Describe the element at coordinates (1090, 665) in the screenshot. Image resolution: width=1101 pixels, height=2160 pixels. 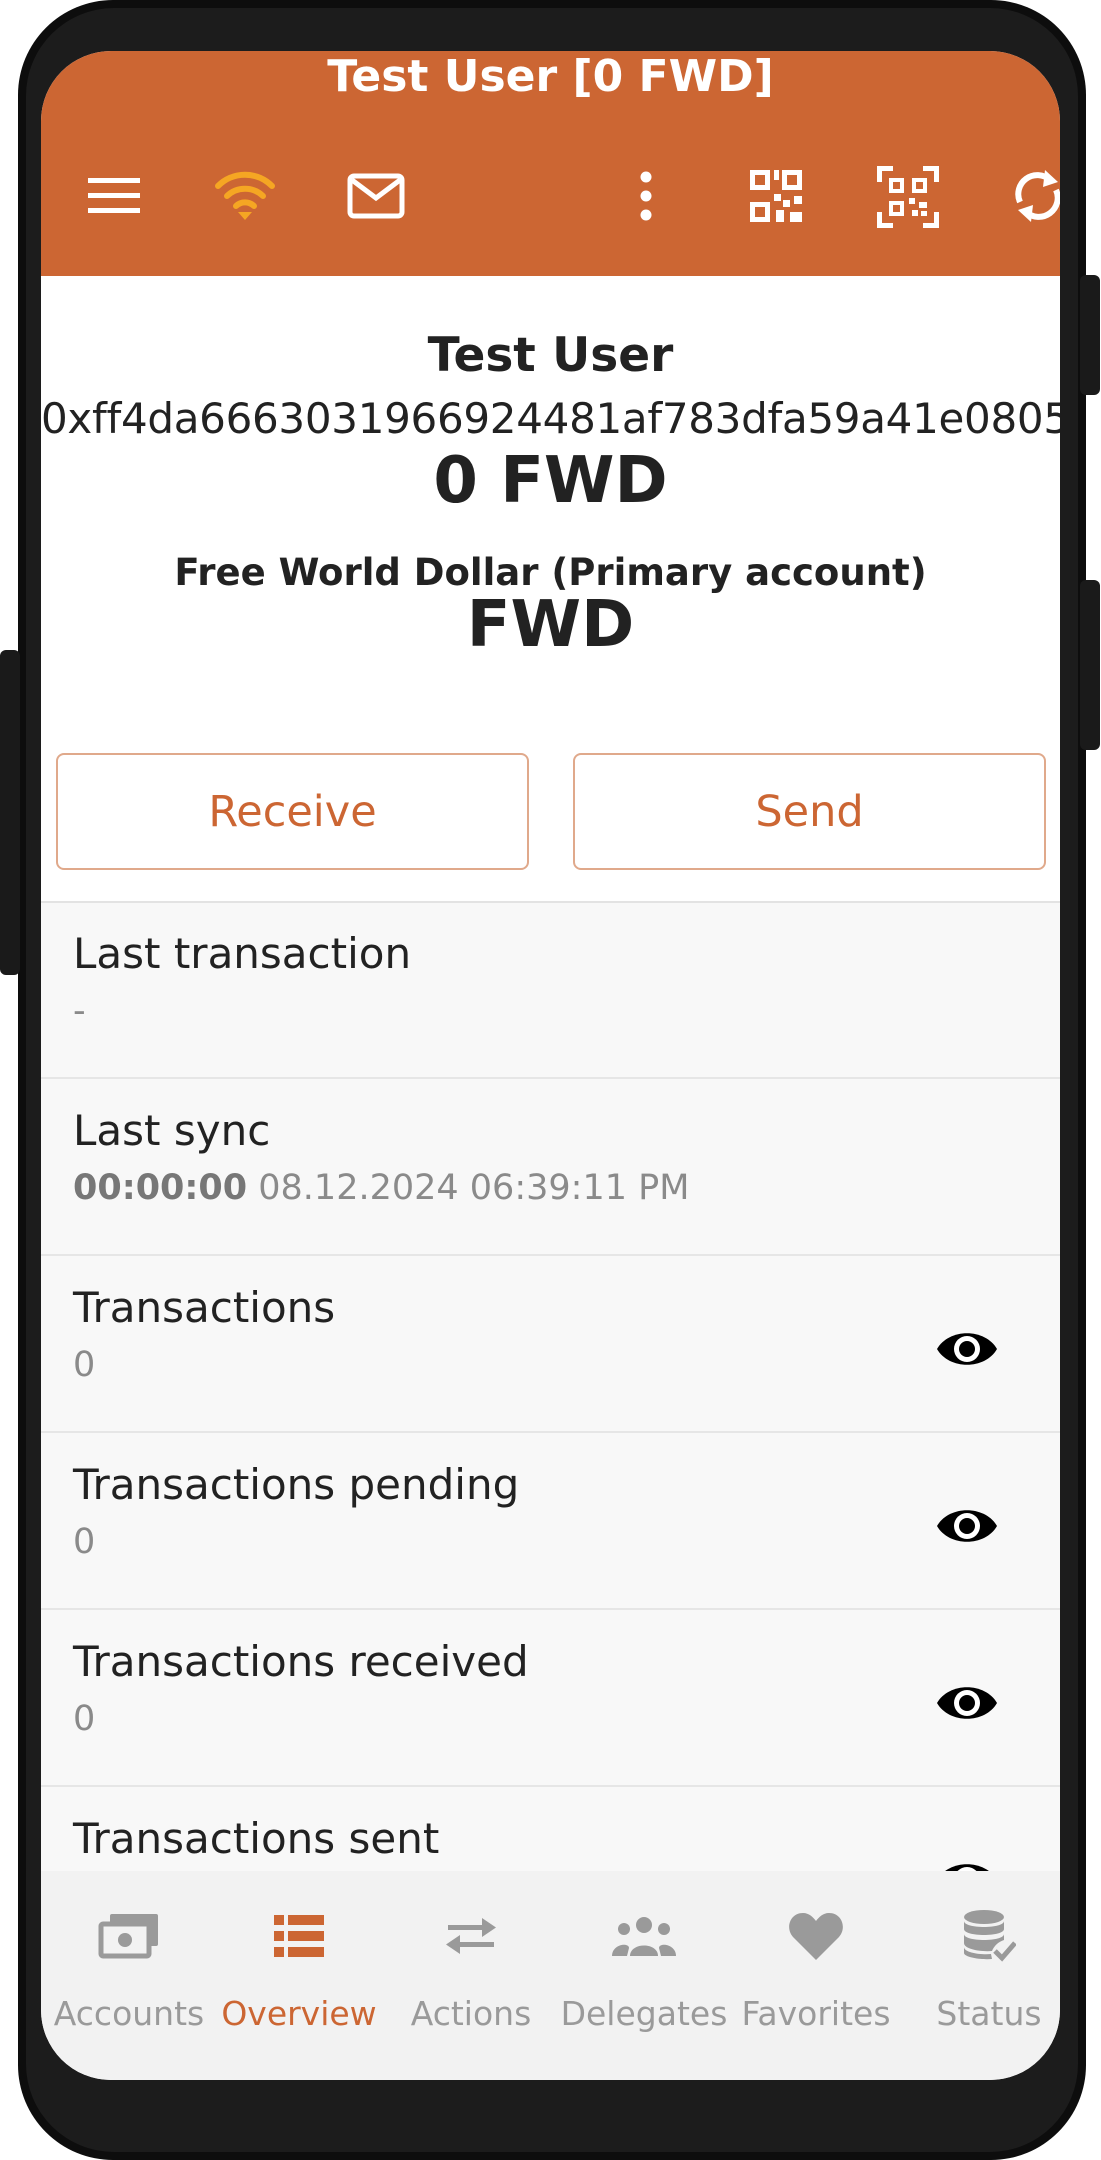
I see `power-button` at that location.